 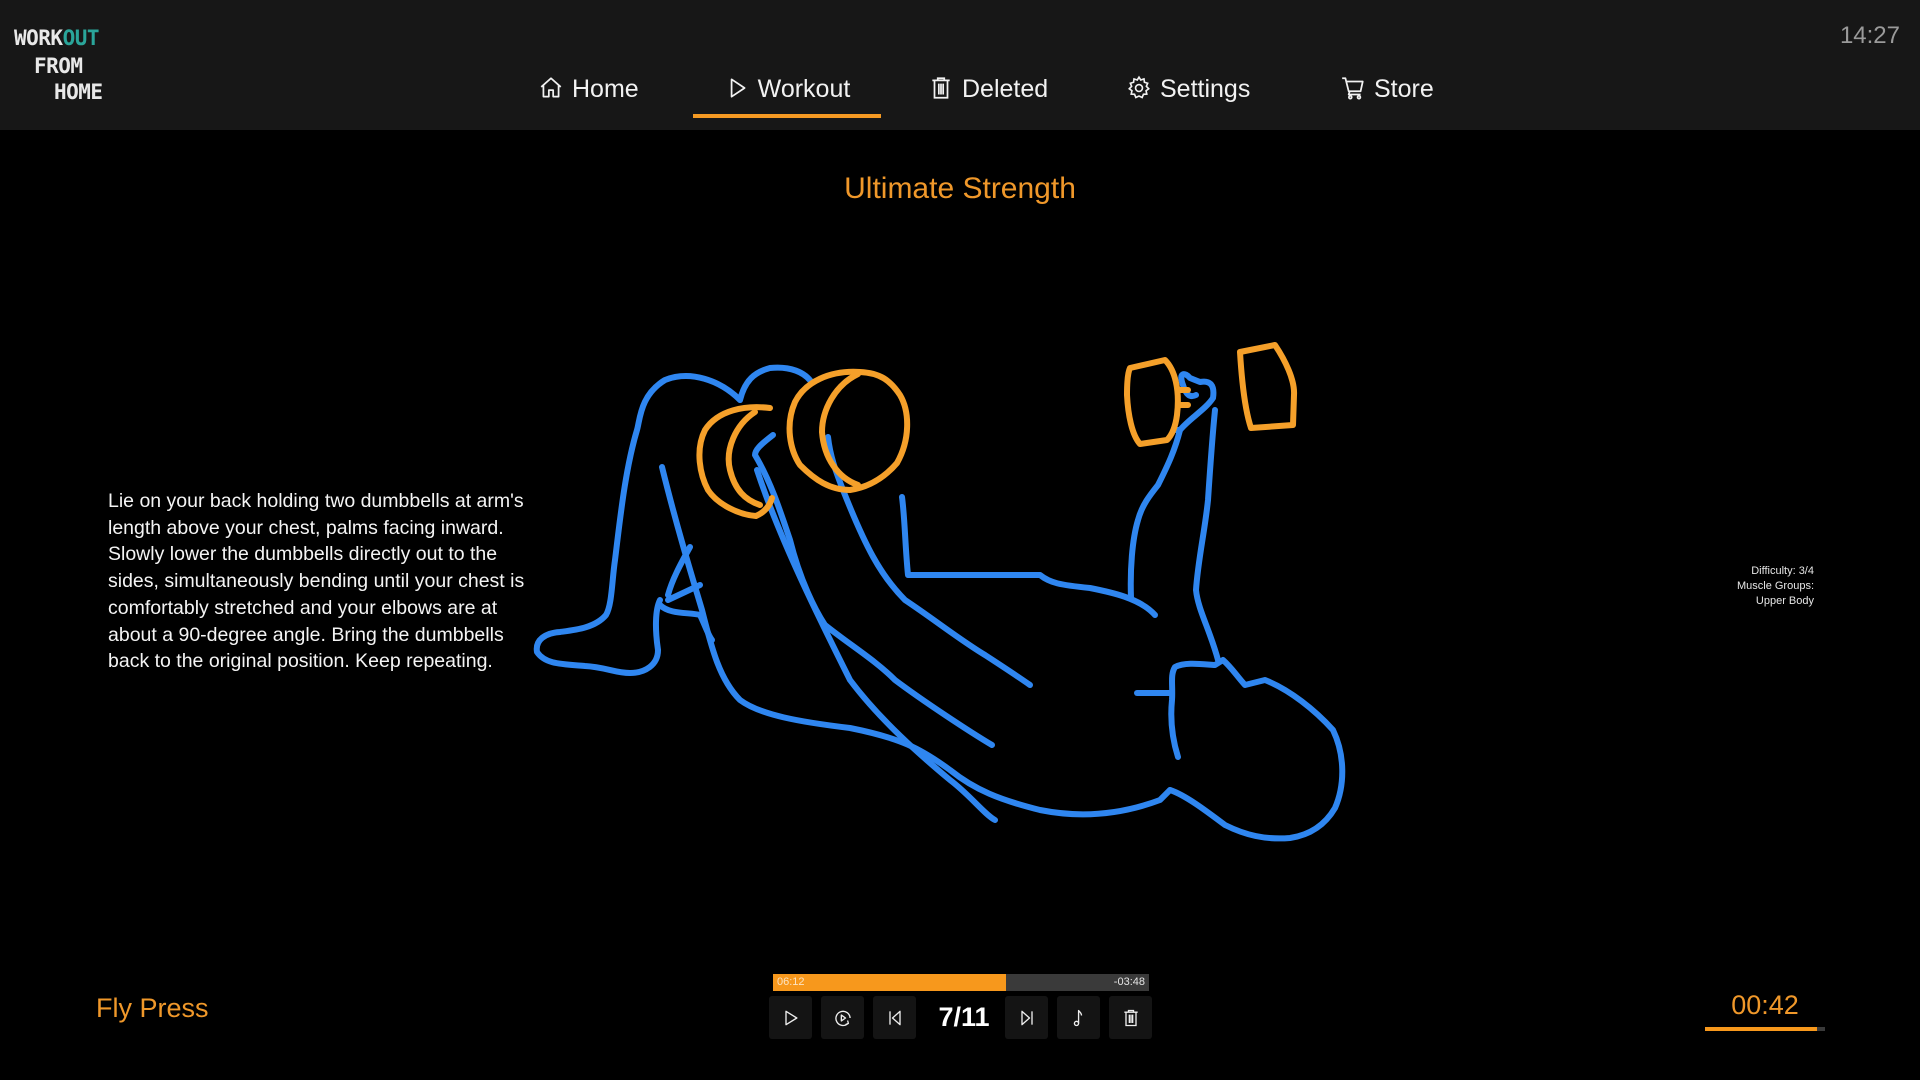 I want to click on music-button, so click(x=1078, y=1017).